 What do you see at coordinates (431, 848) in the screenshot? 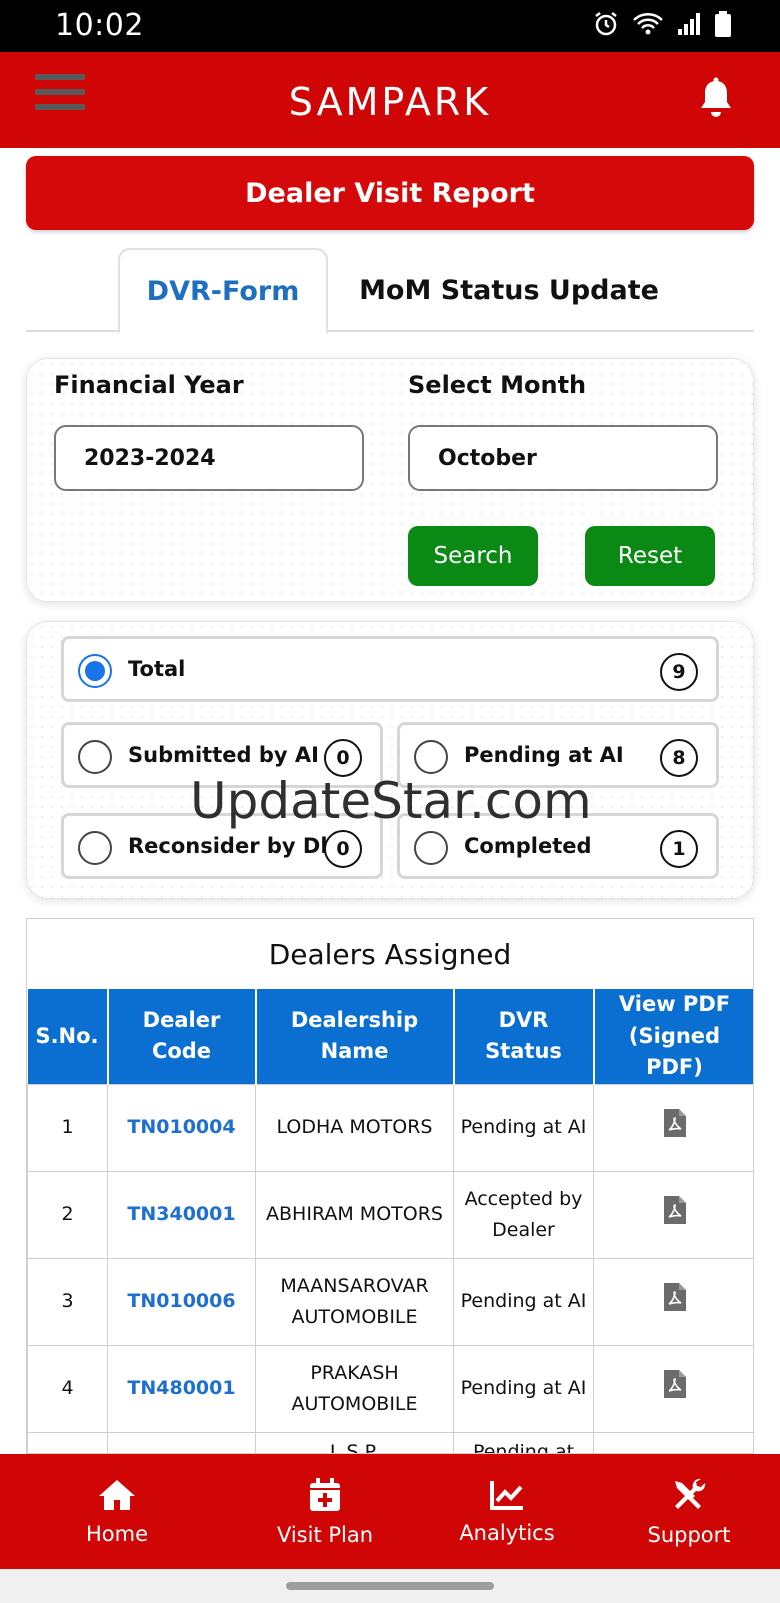
I see `radio-completed` at bounding box center [431, 848].